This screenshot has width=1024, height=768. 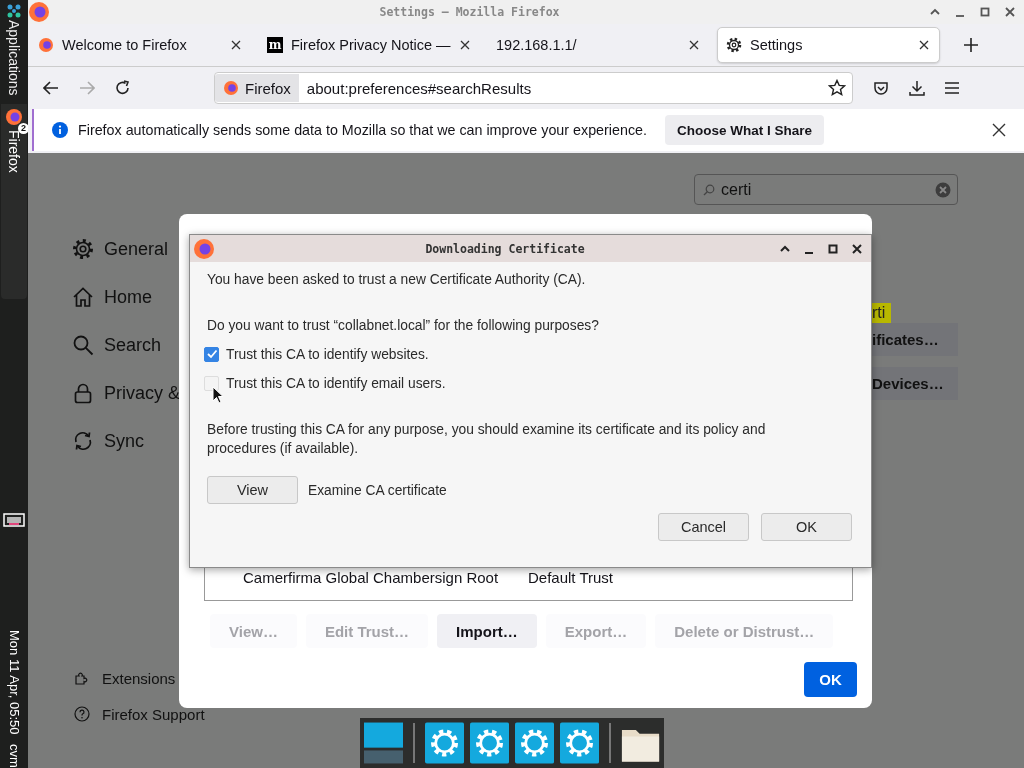 What do you see at coordinates (971, 45) in the screenshot?
I see `new-tab-icon` at bounding box center [971, 45].